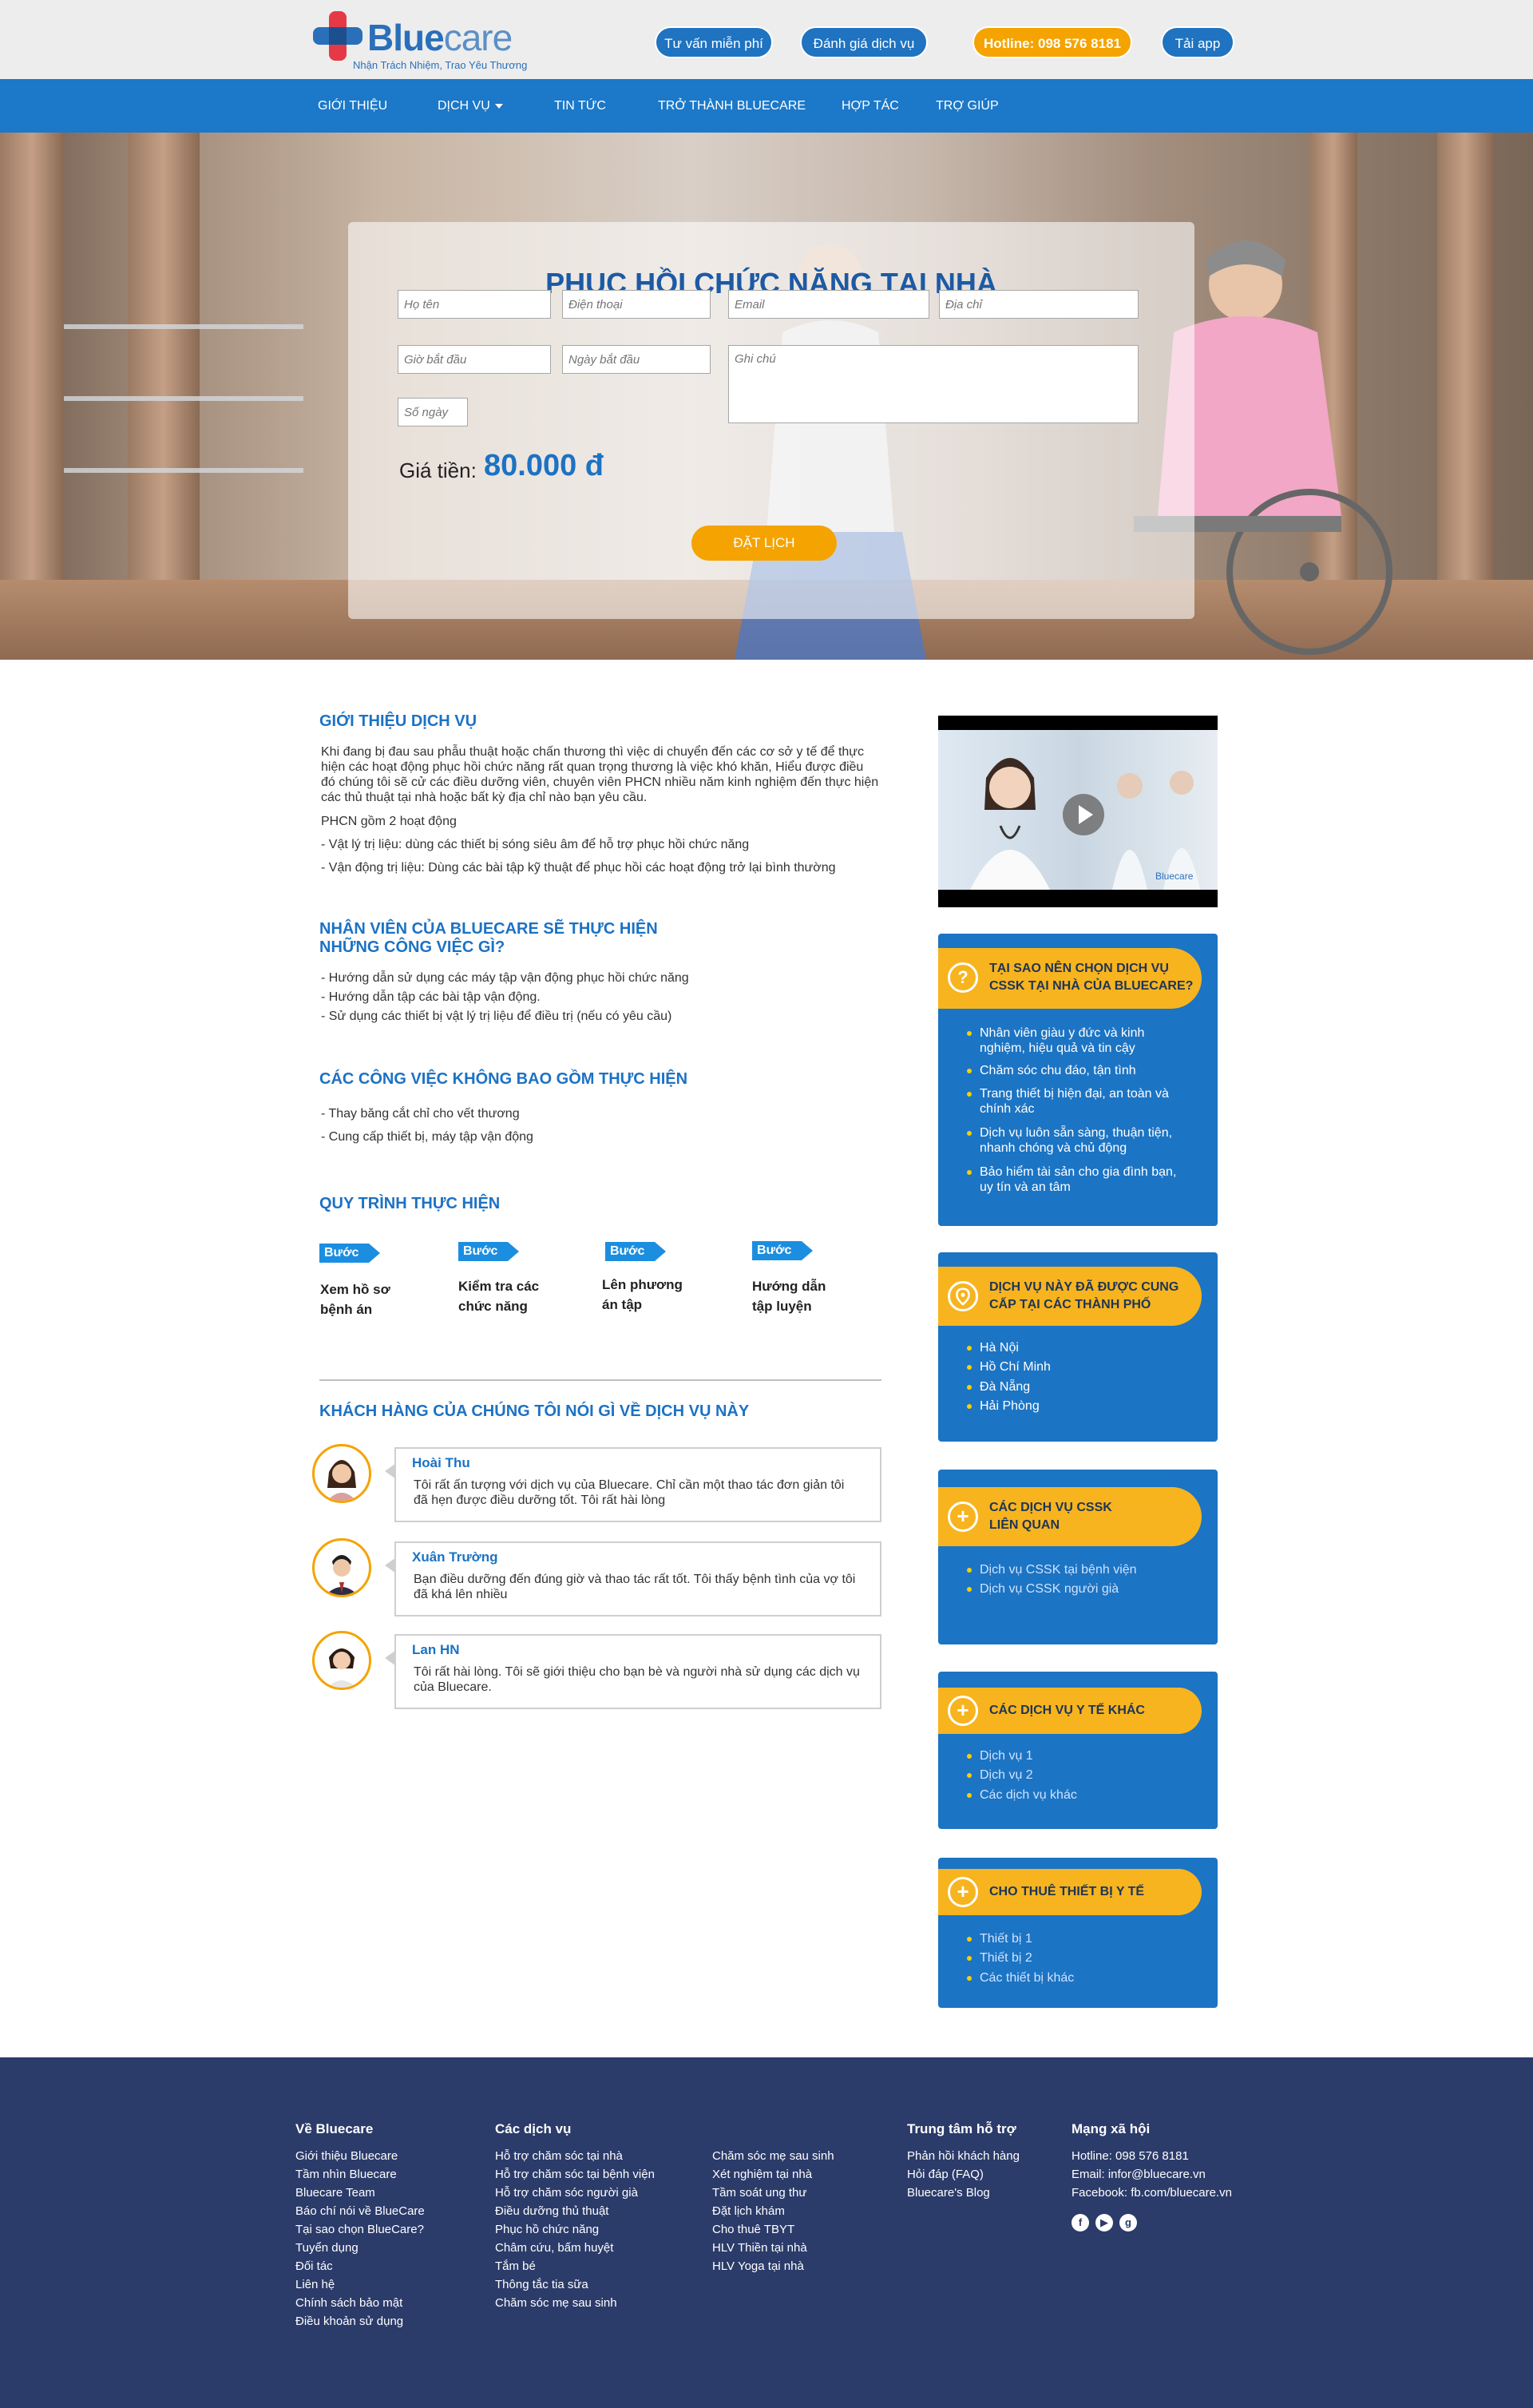 Image resolution: width=1533 pixels, height=2408 pixels. I want to click on youtube-icon: ▶, so click(1104, 2222).